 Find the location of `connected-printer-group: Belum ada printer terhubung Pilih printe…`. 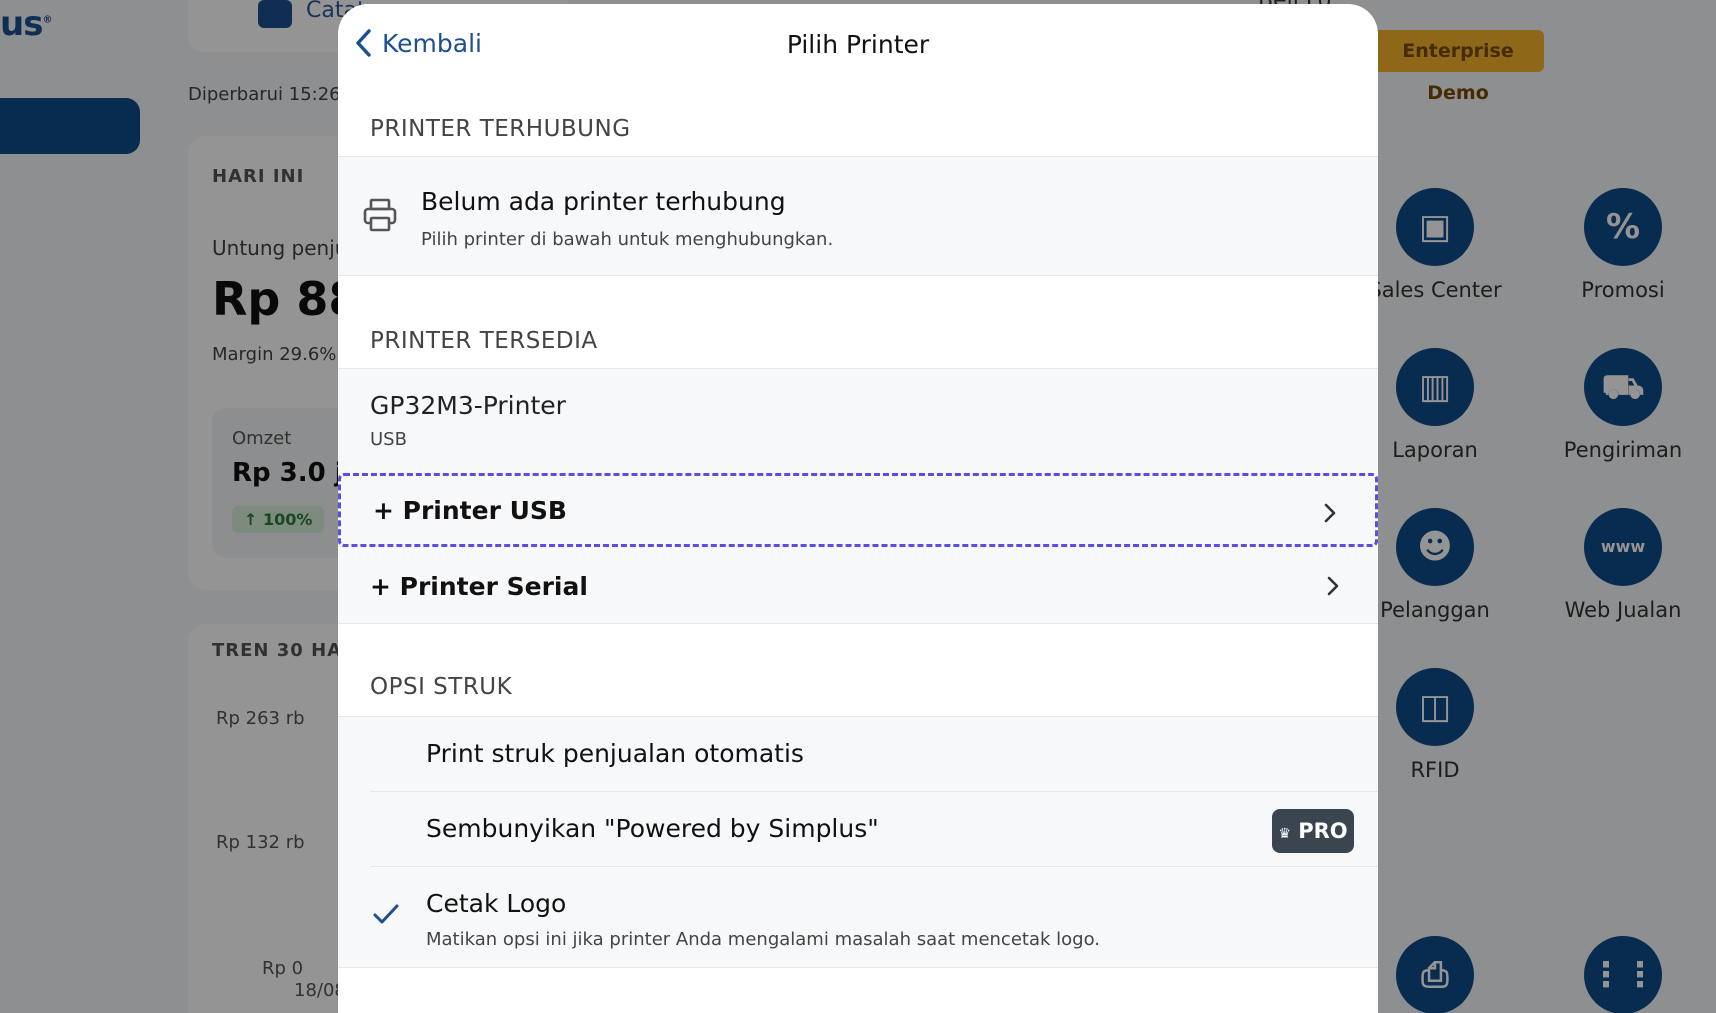

connected-printer-group: Belum ada printer terhubung Pilih printe… is located at coordinates (858, 216).